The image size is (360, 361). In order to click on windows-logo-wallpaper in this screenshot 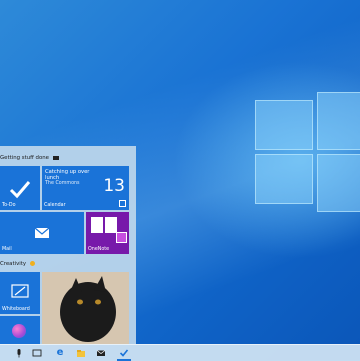, I will do `click(307, 152)`.